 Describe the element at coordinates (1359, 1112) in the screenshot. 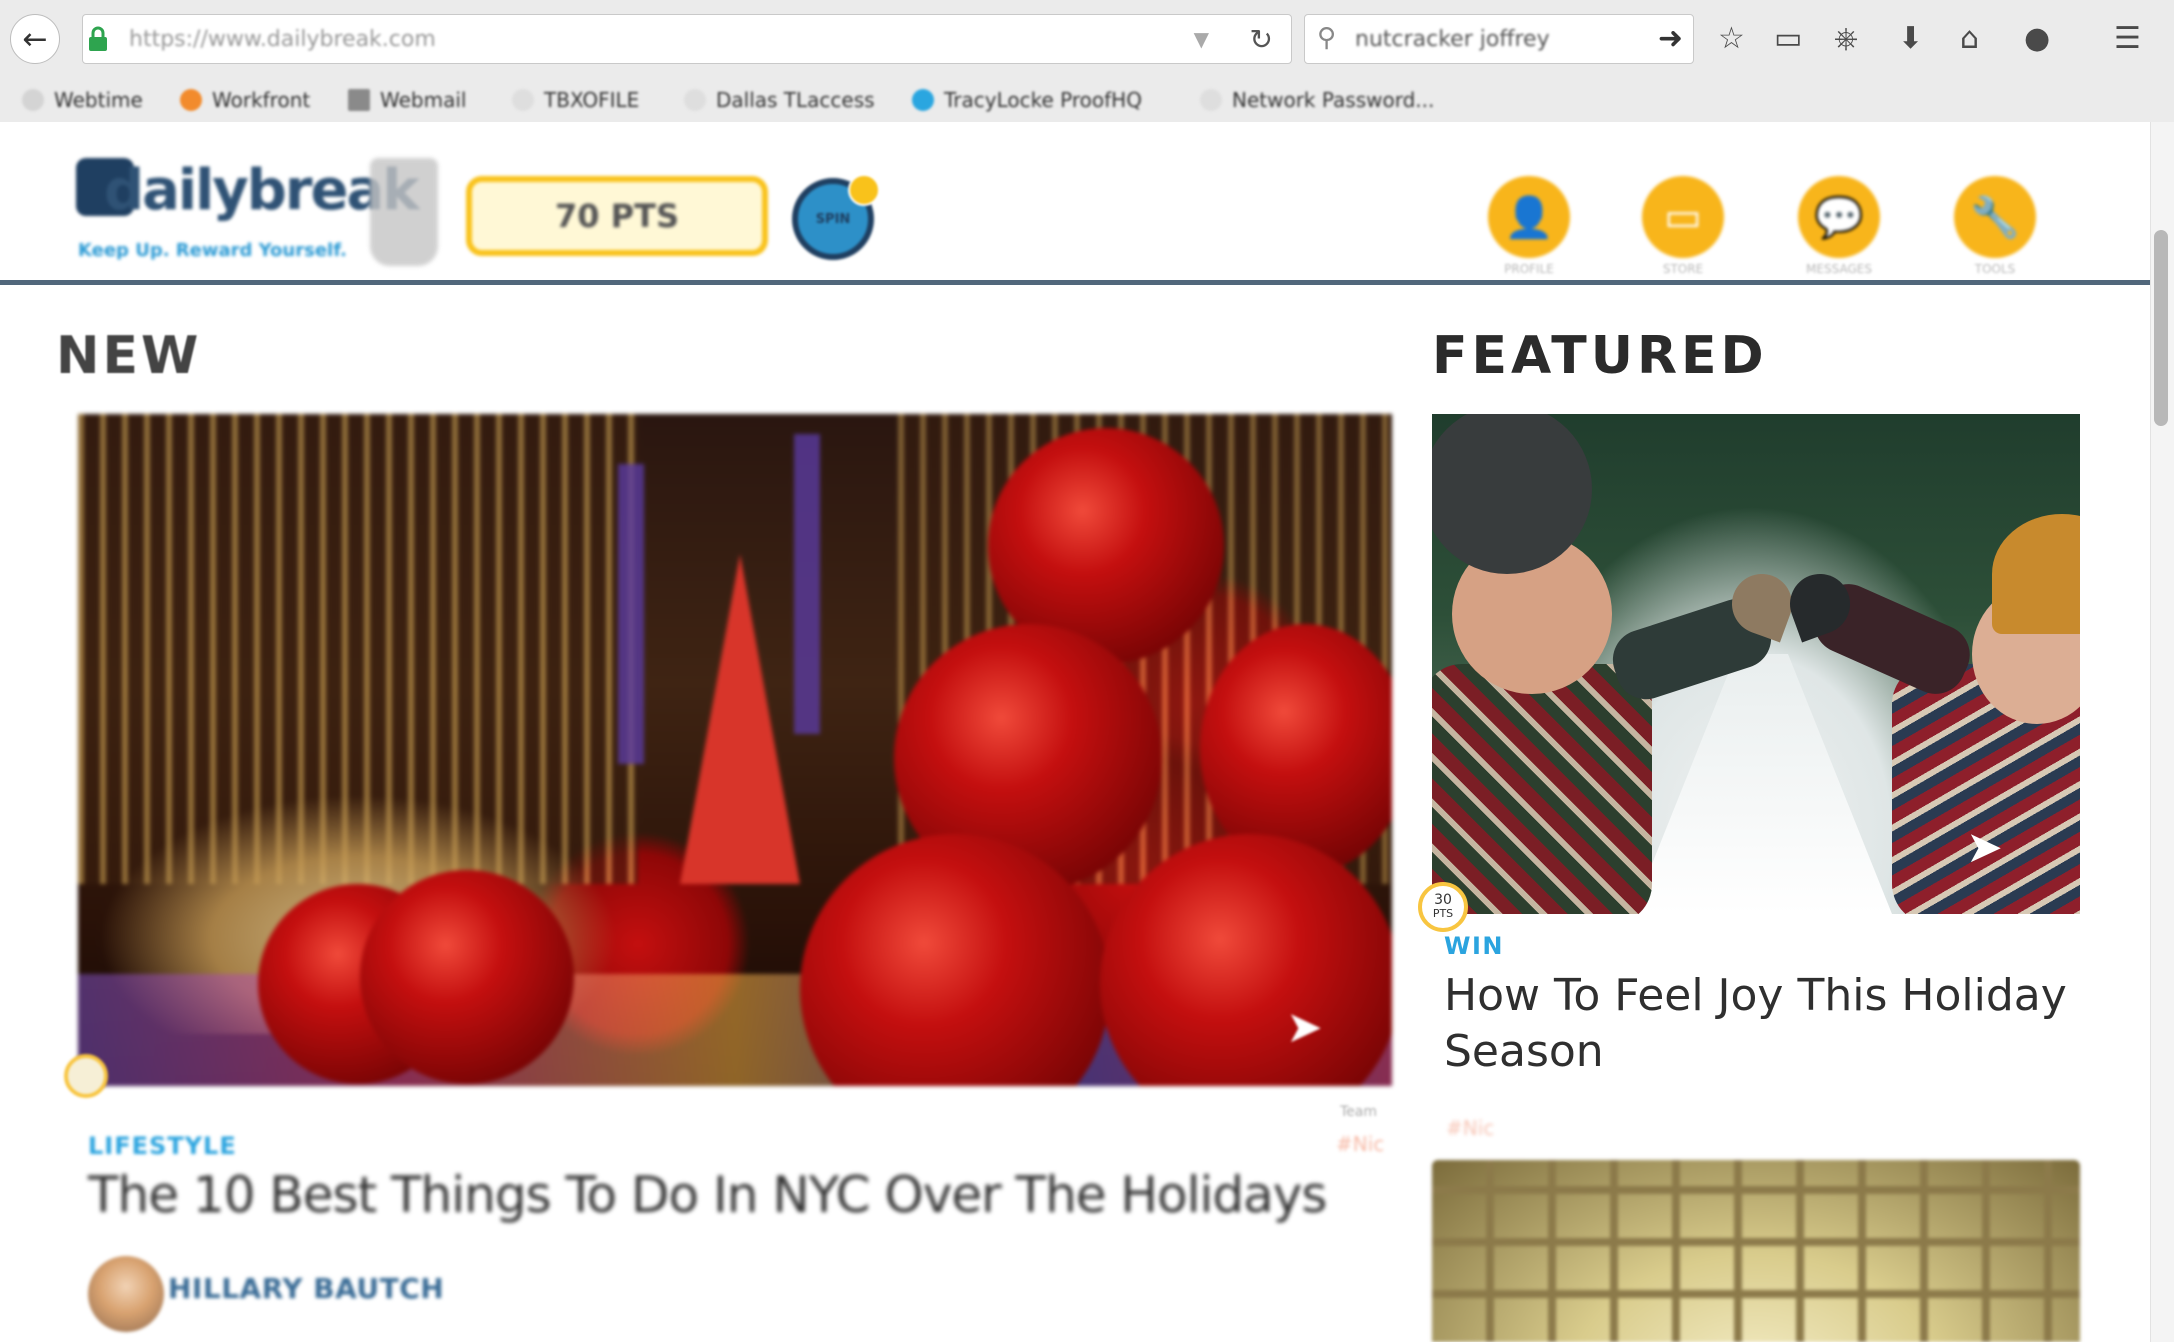

I see `hero-meta-small: Team` at that location.